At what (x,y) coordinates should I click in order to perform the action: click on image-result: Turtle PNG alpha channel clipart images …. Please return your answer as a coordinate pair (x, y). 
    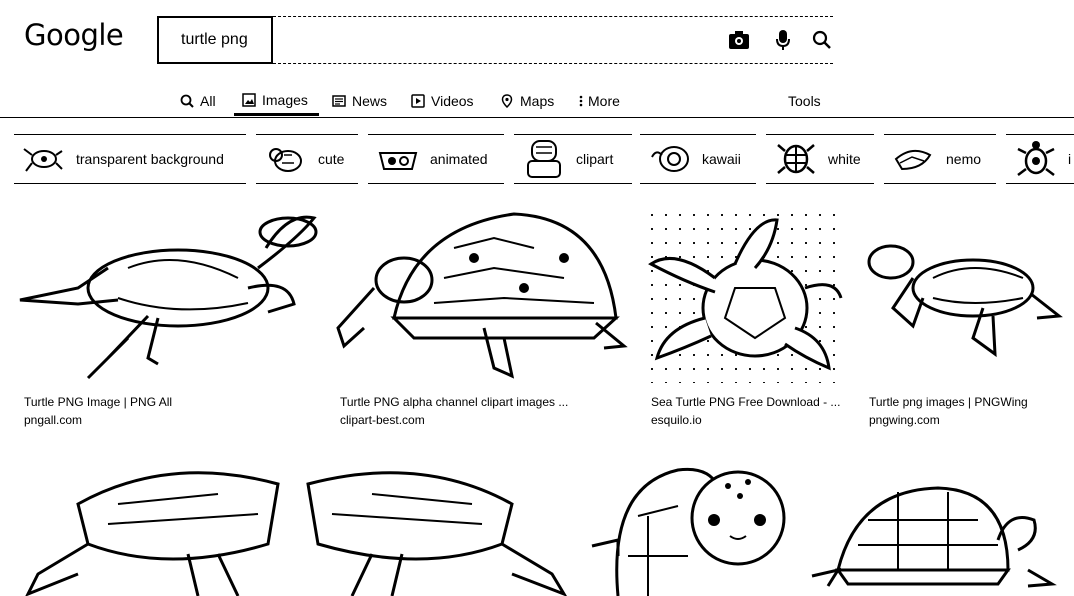
    Looking at the image, I should click on (481, 318).